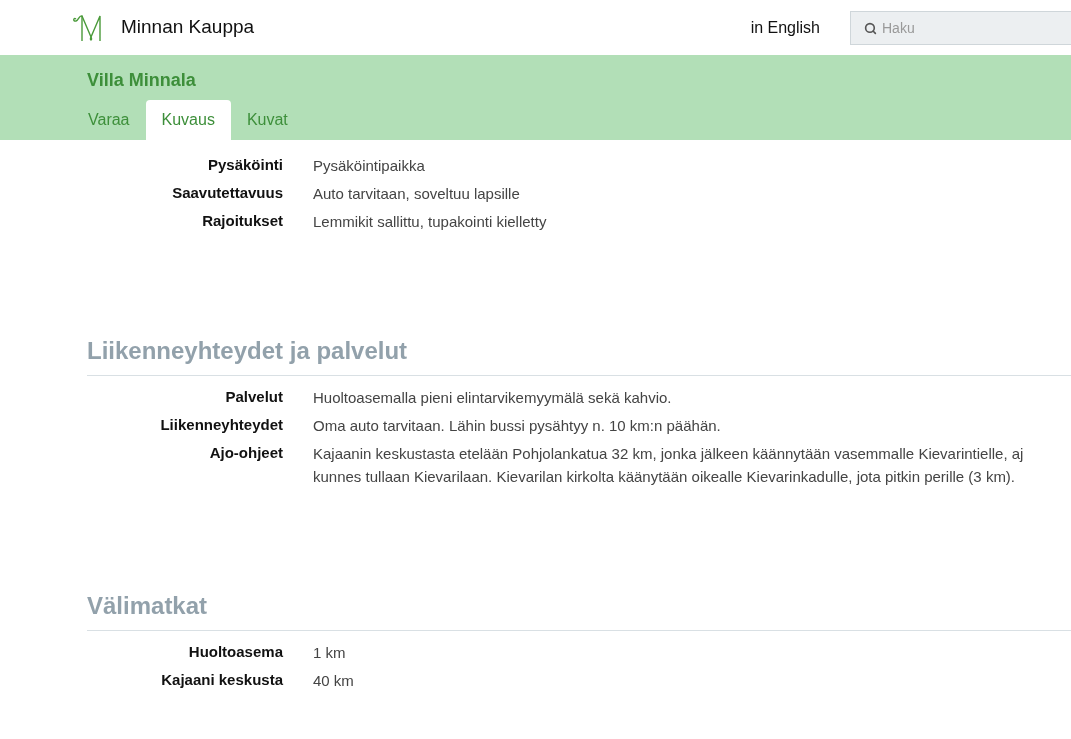 This screenshot has height=739, width=1071. What do you see at coordinates (785, 27) in the screenshot?
I see `language-link: in English` at bounding box center [785, 27].